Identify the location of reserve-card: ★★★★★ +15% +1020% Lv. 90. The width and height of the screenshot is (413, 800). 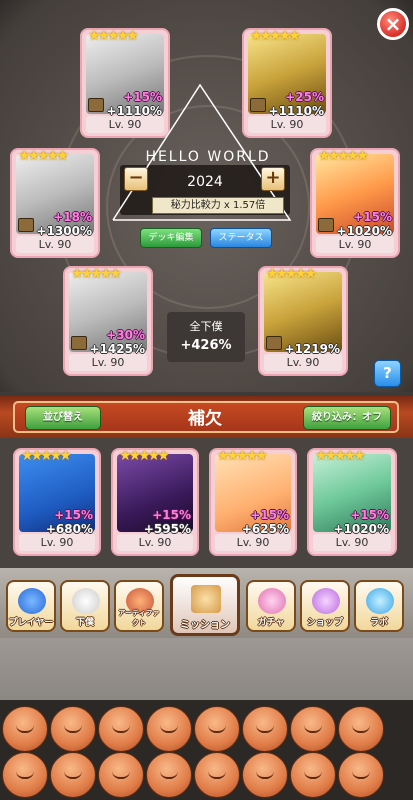
(352, 502).